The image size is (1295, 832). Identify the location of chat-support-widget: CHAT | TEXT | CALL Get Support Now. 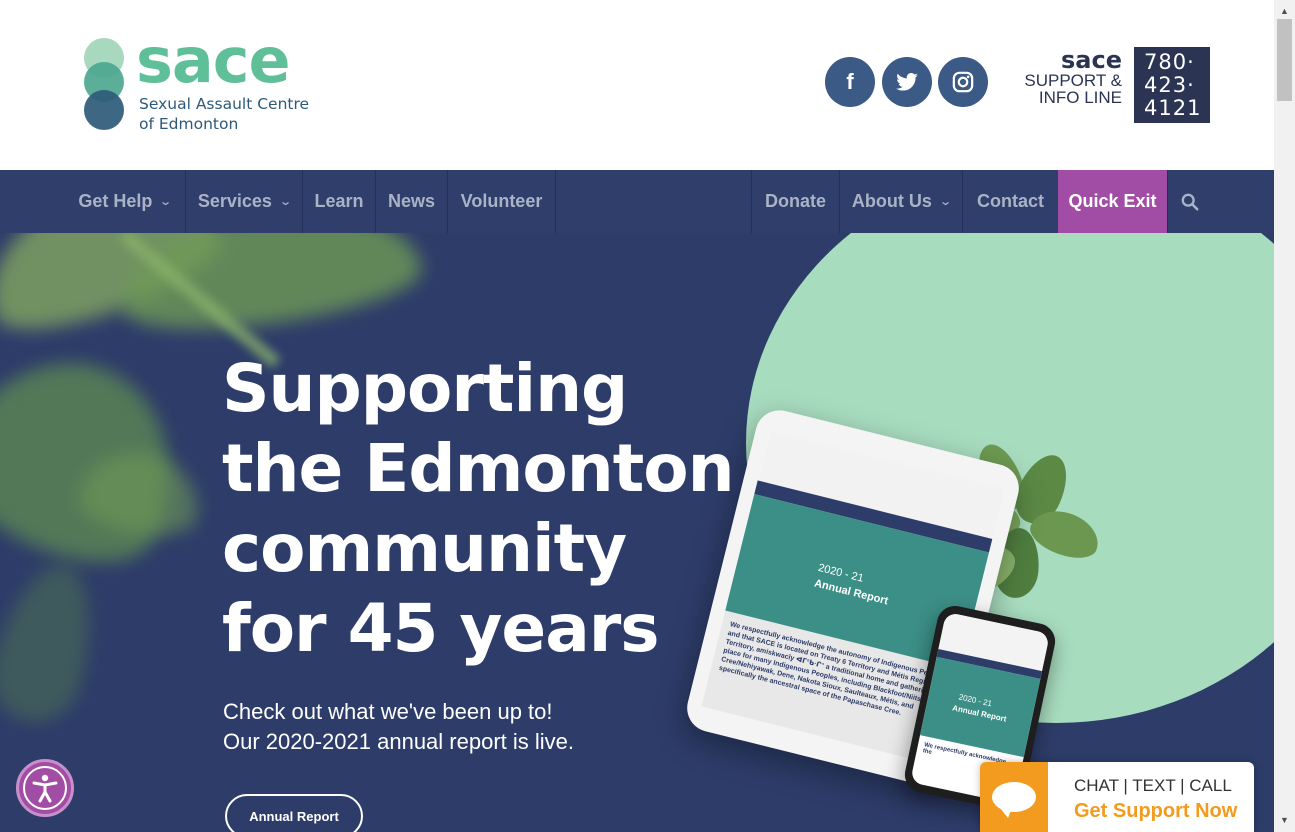
(1117, 797).